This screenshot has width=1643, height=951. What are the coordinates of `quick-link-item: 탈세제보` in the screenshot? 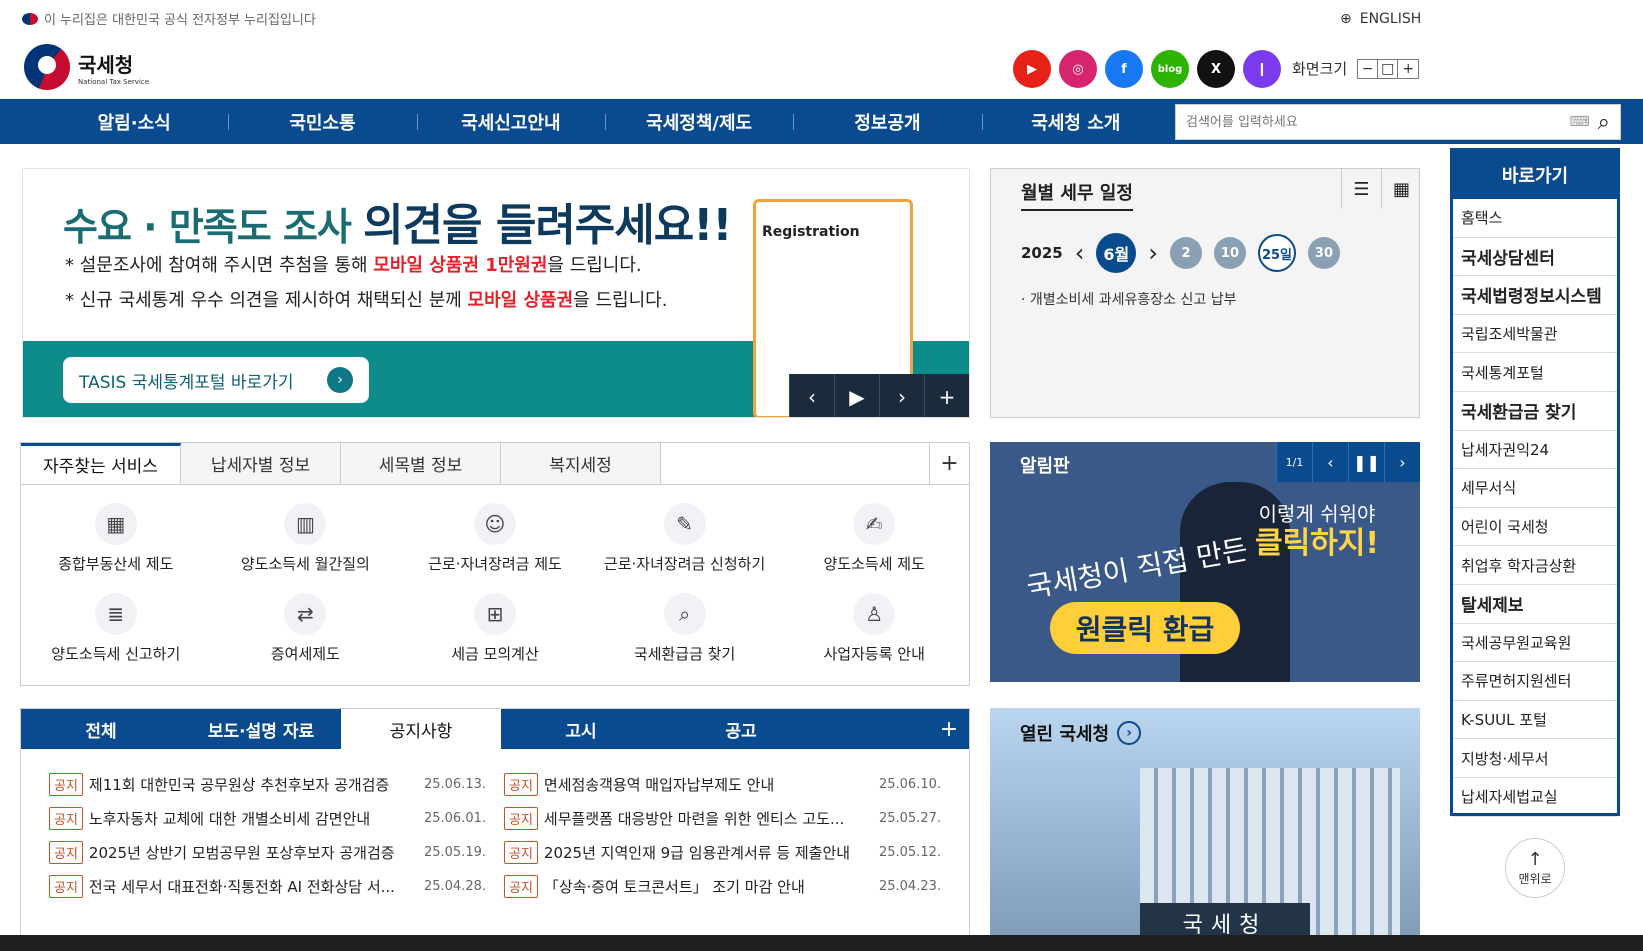 It's located at (1535, 604).